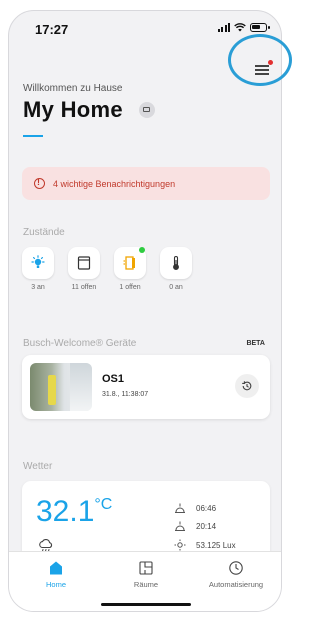 Image resolution: width=320 pixels, height=618 pixels. I want to click on history-button, so click(247, 386).